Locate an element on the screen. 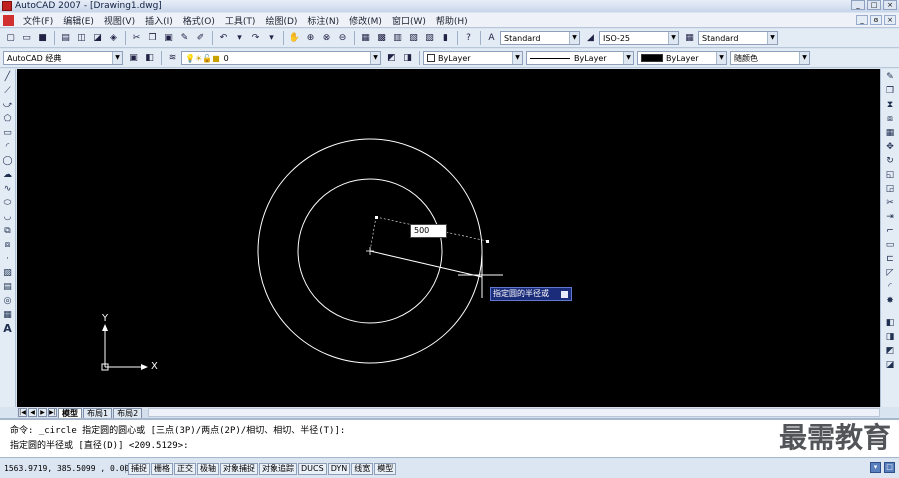  dyn-toggle: DYN is located at coordinates (339, 468).